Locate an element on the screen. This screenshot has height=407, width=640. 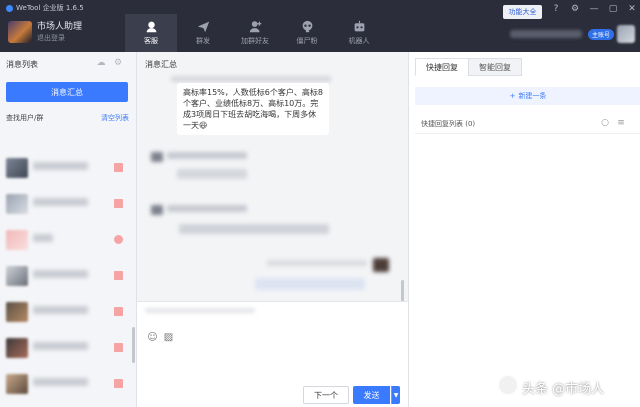
watermark: 头条 @市场人 is located at coordinates (563, 389).